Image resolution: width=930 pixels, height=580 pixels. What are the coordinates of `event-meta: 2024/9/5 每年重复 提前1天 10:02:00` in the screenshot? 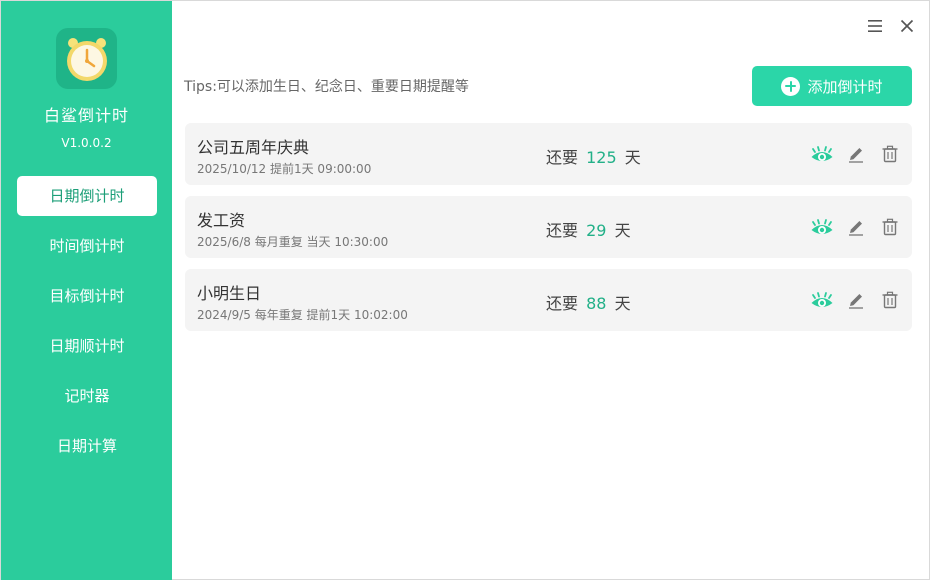 It's located at (302, 315).